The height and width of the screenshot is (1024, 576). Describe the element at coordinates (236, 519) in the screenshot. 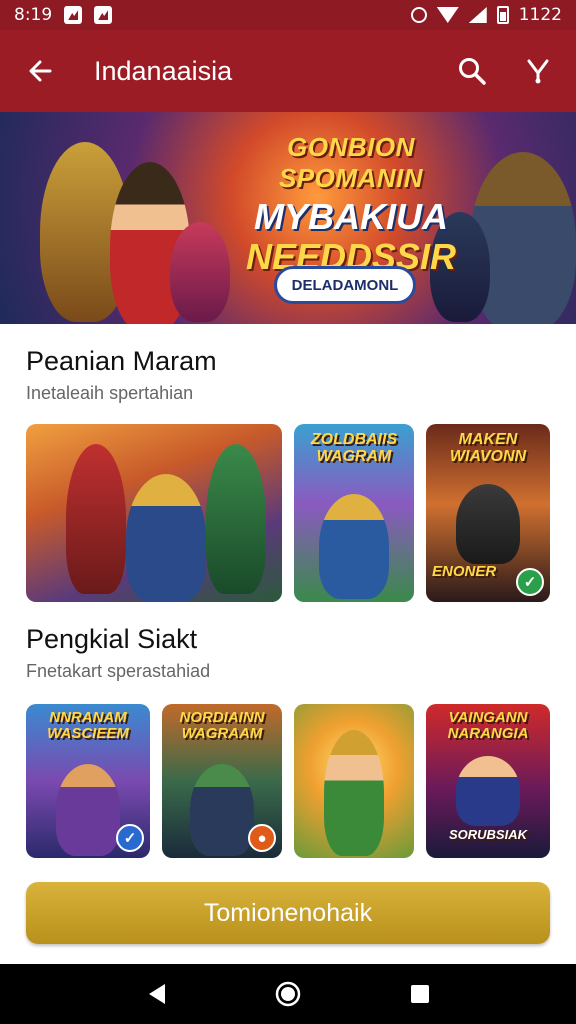

I see `tile-hero-green` at that location.